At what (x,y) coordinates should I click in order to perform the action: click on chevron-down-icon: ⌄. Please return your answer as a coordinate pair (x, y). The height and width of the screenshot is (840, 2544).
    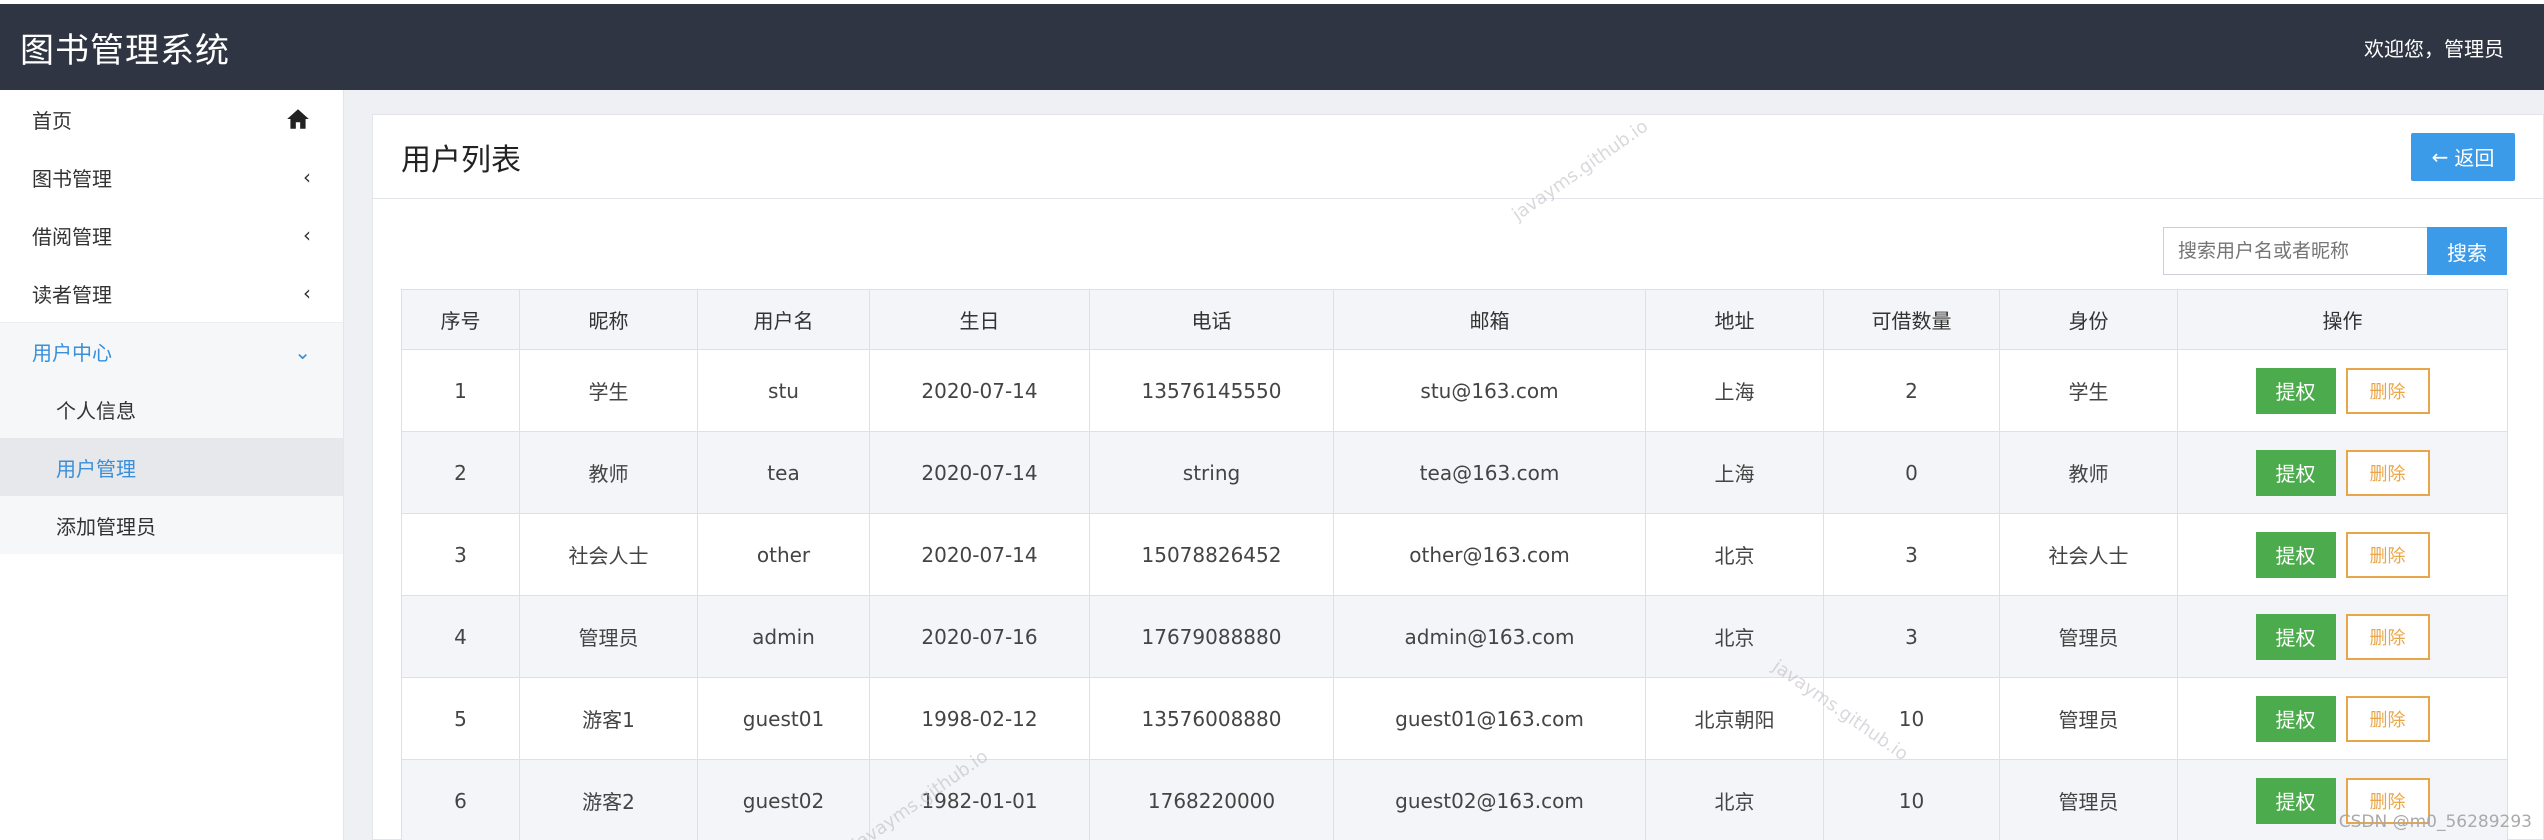
    Looking at the image, I should click on (302, 351).